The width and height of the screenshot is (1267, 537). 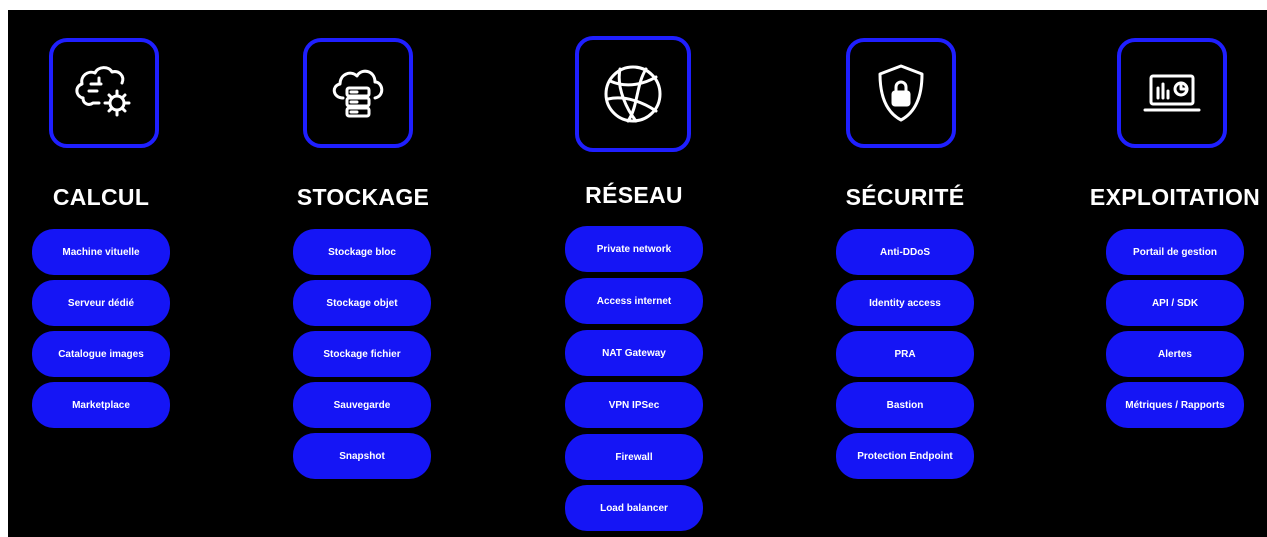 What do you see at coordinates (905, 354) in the screenshot?
I see `service-item-pra: PRA` at bounding box center [905, 354].